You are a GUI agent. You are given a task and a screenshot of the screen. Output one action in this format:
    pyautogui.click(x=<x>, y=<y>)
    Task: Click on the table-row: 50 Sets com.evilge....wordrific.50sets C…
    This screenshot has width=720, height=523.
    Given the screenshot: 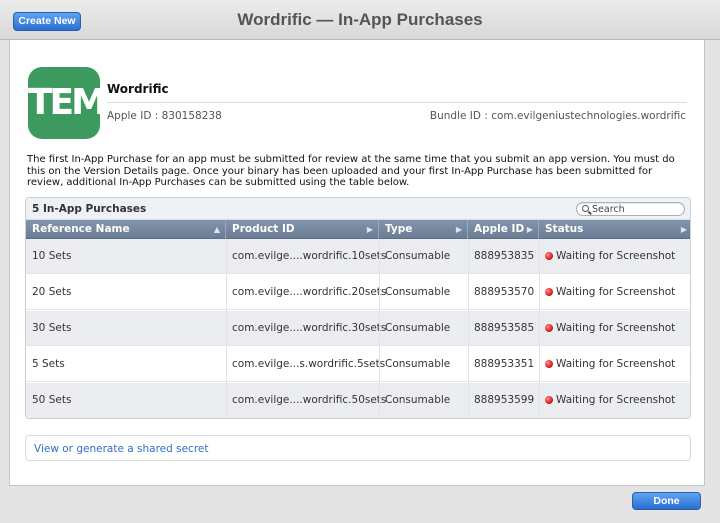 What is the action you would take?
    pyautogui.click(x=358, y=400)
    